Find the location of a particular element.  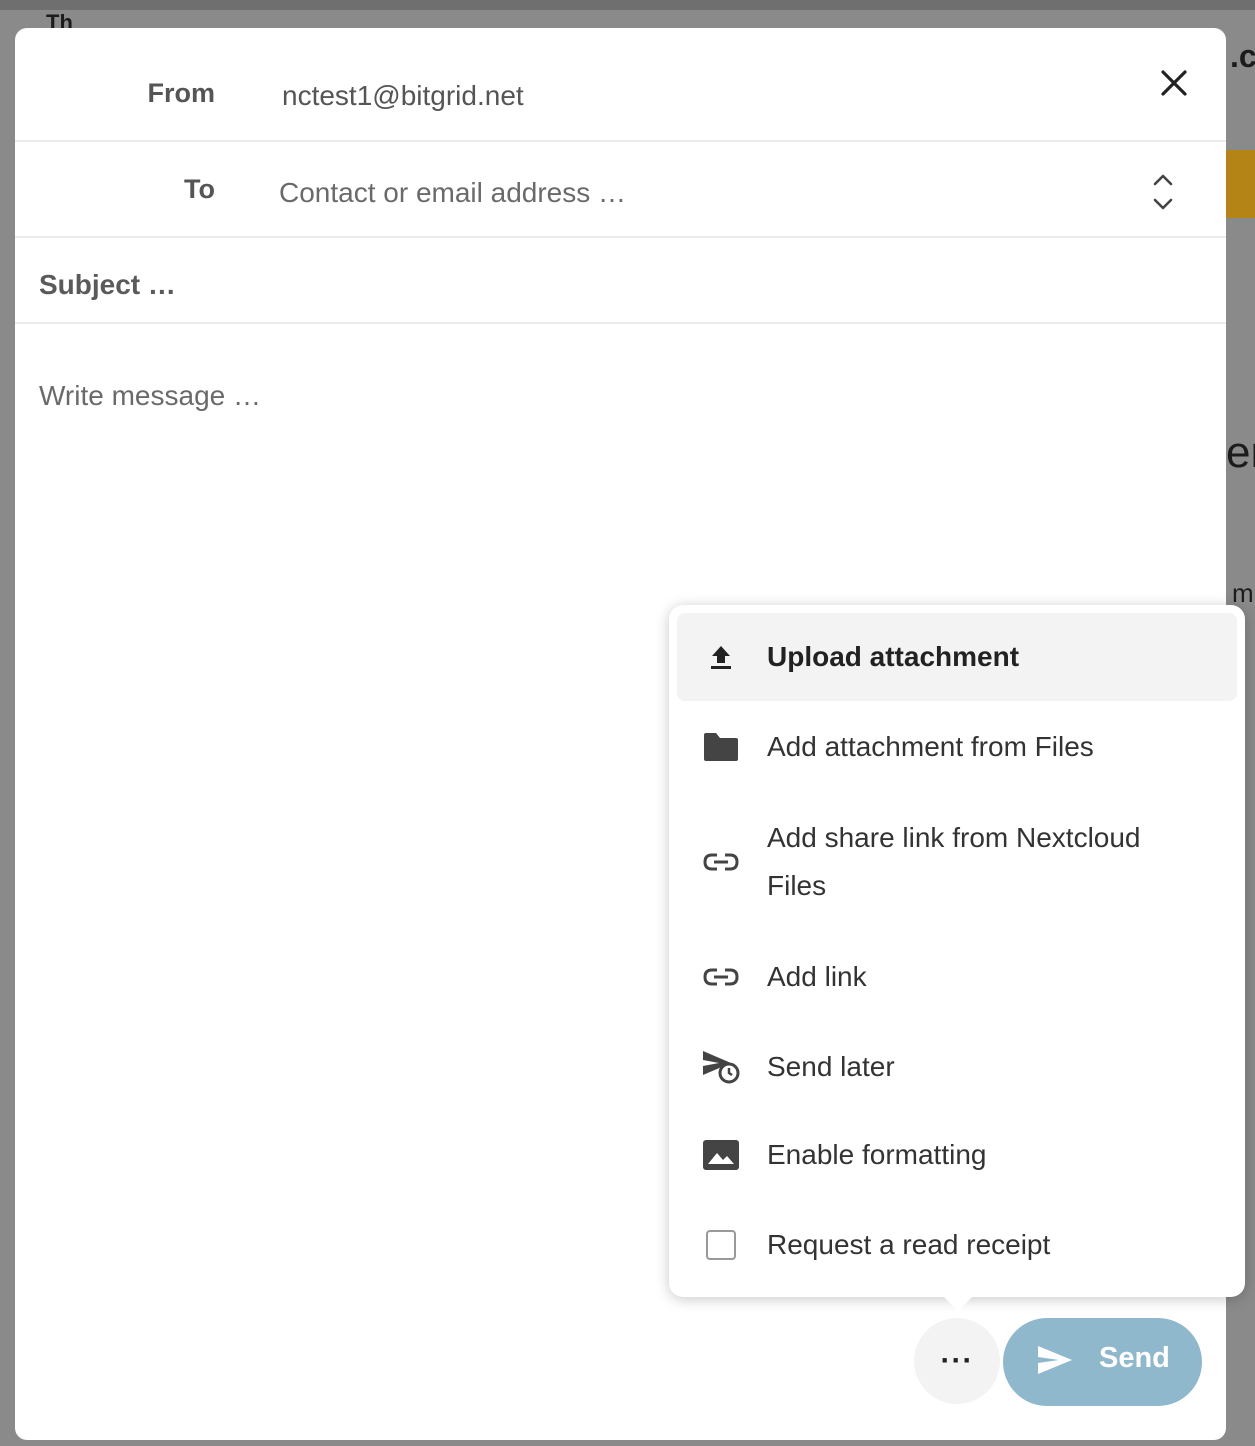

send-icon is located at coordinates (1055, 1360).